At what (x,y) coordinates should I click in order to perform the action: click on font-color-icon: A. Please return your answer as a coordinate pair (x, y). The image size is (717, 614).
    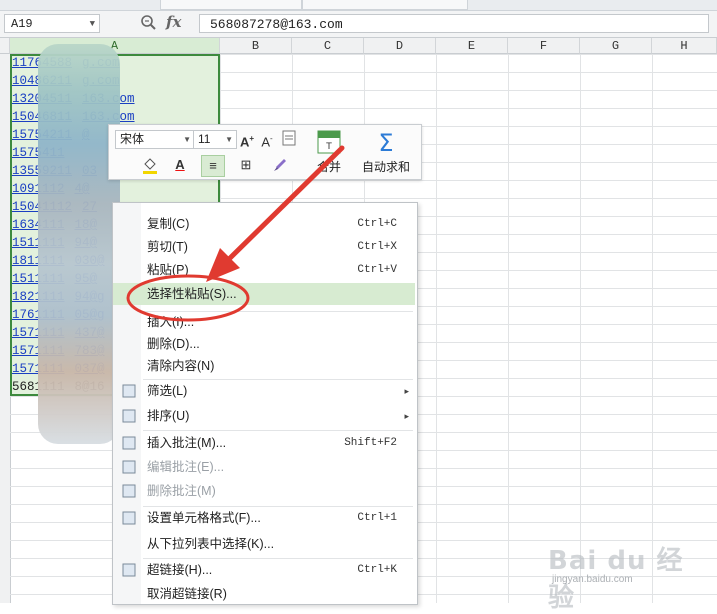
    Looking at the image, I should click on (180, 165).